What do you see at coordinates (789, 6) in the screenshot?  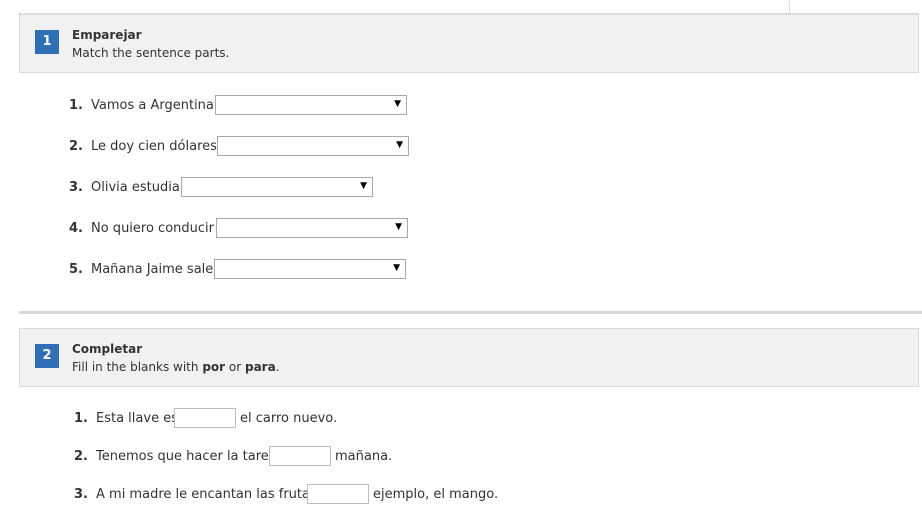 I see `top-divider-tick` at bounding box center [789, 6].